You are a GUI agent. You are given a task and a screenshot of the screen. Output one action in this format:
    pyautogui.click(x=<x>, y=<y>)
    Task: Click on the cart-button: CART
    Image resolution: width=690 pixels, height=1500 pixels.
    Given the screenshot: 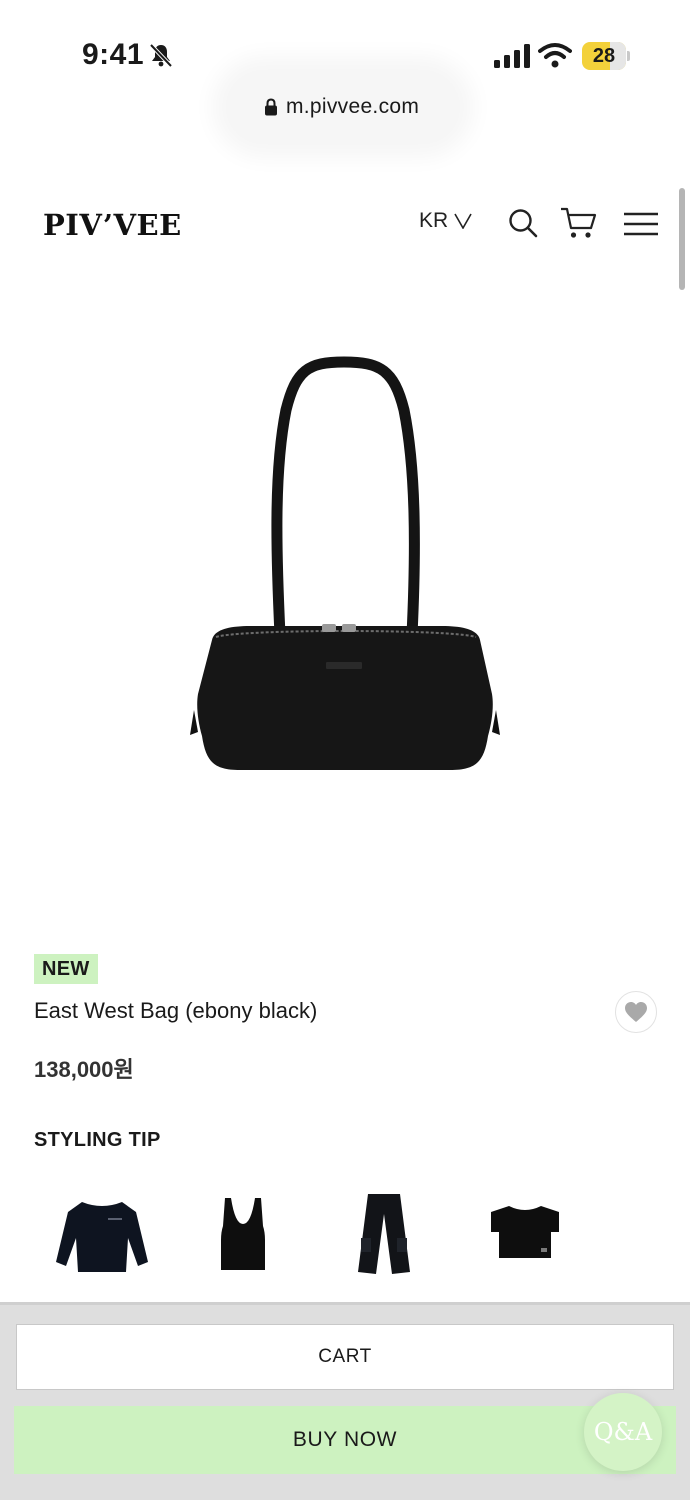 What is the action you would take?
    pyautogui.click(x=345, y=1357)
    